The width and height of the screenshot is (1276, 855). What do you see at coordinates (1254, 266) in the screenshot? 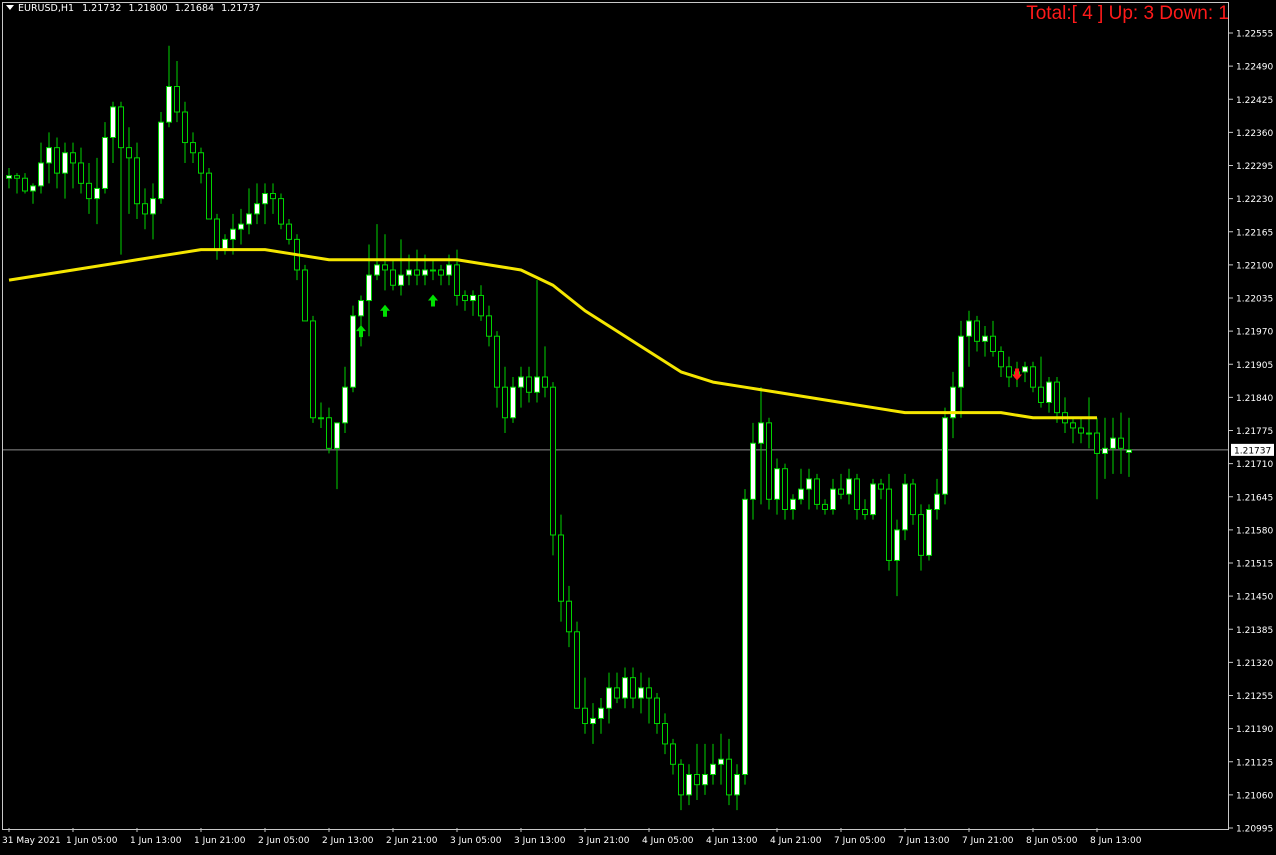
I see `y-tick-label: 1.22100` at bounding box center [1254, 266].